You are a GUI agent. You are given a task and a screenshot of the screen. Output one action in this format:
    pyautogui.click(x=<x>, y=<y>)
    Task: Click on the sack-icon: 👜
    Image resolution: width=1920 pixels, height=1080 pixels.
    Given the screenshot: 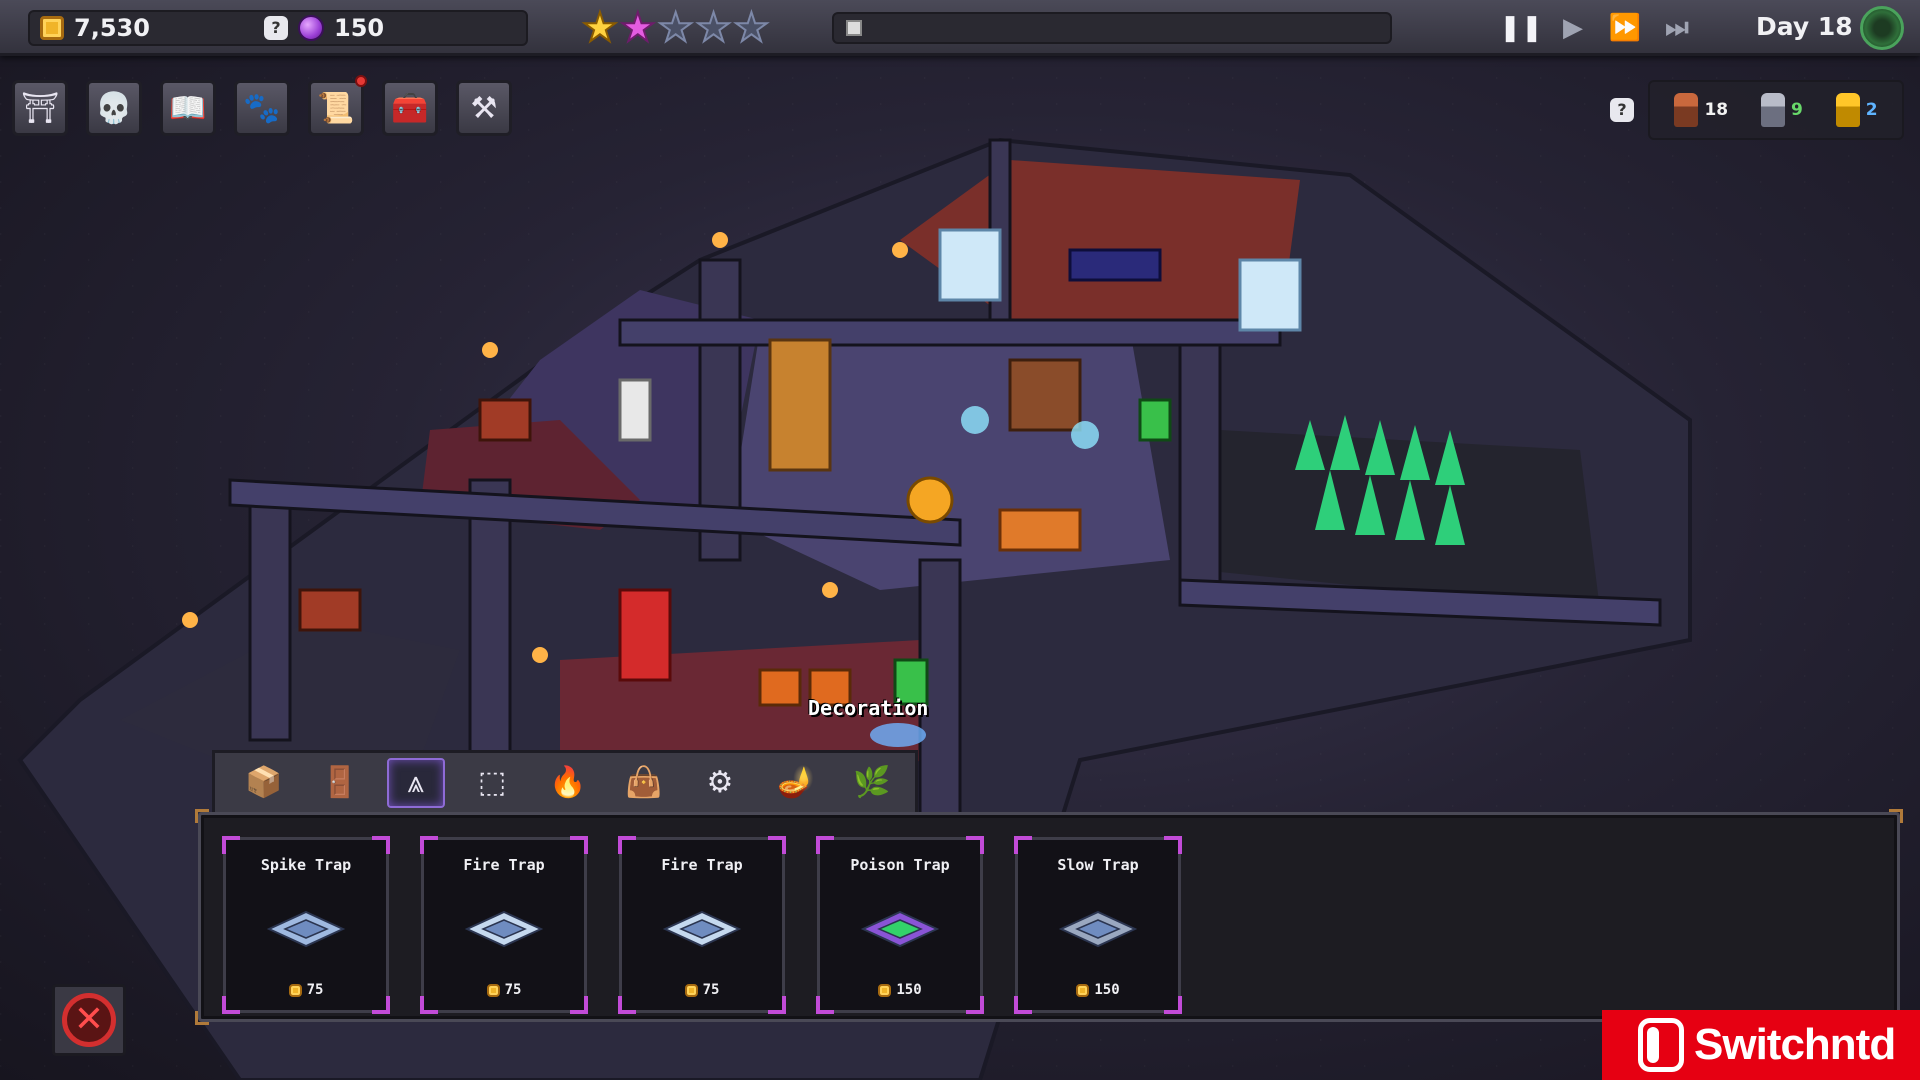 What is the action you would take?
    pyautogui.click(x=644, y=782)
    